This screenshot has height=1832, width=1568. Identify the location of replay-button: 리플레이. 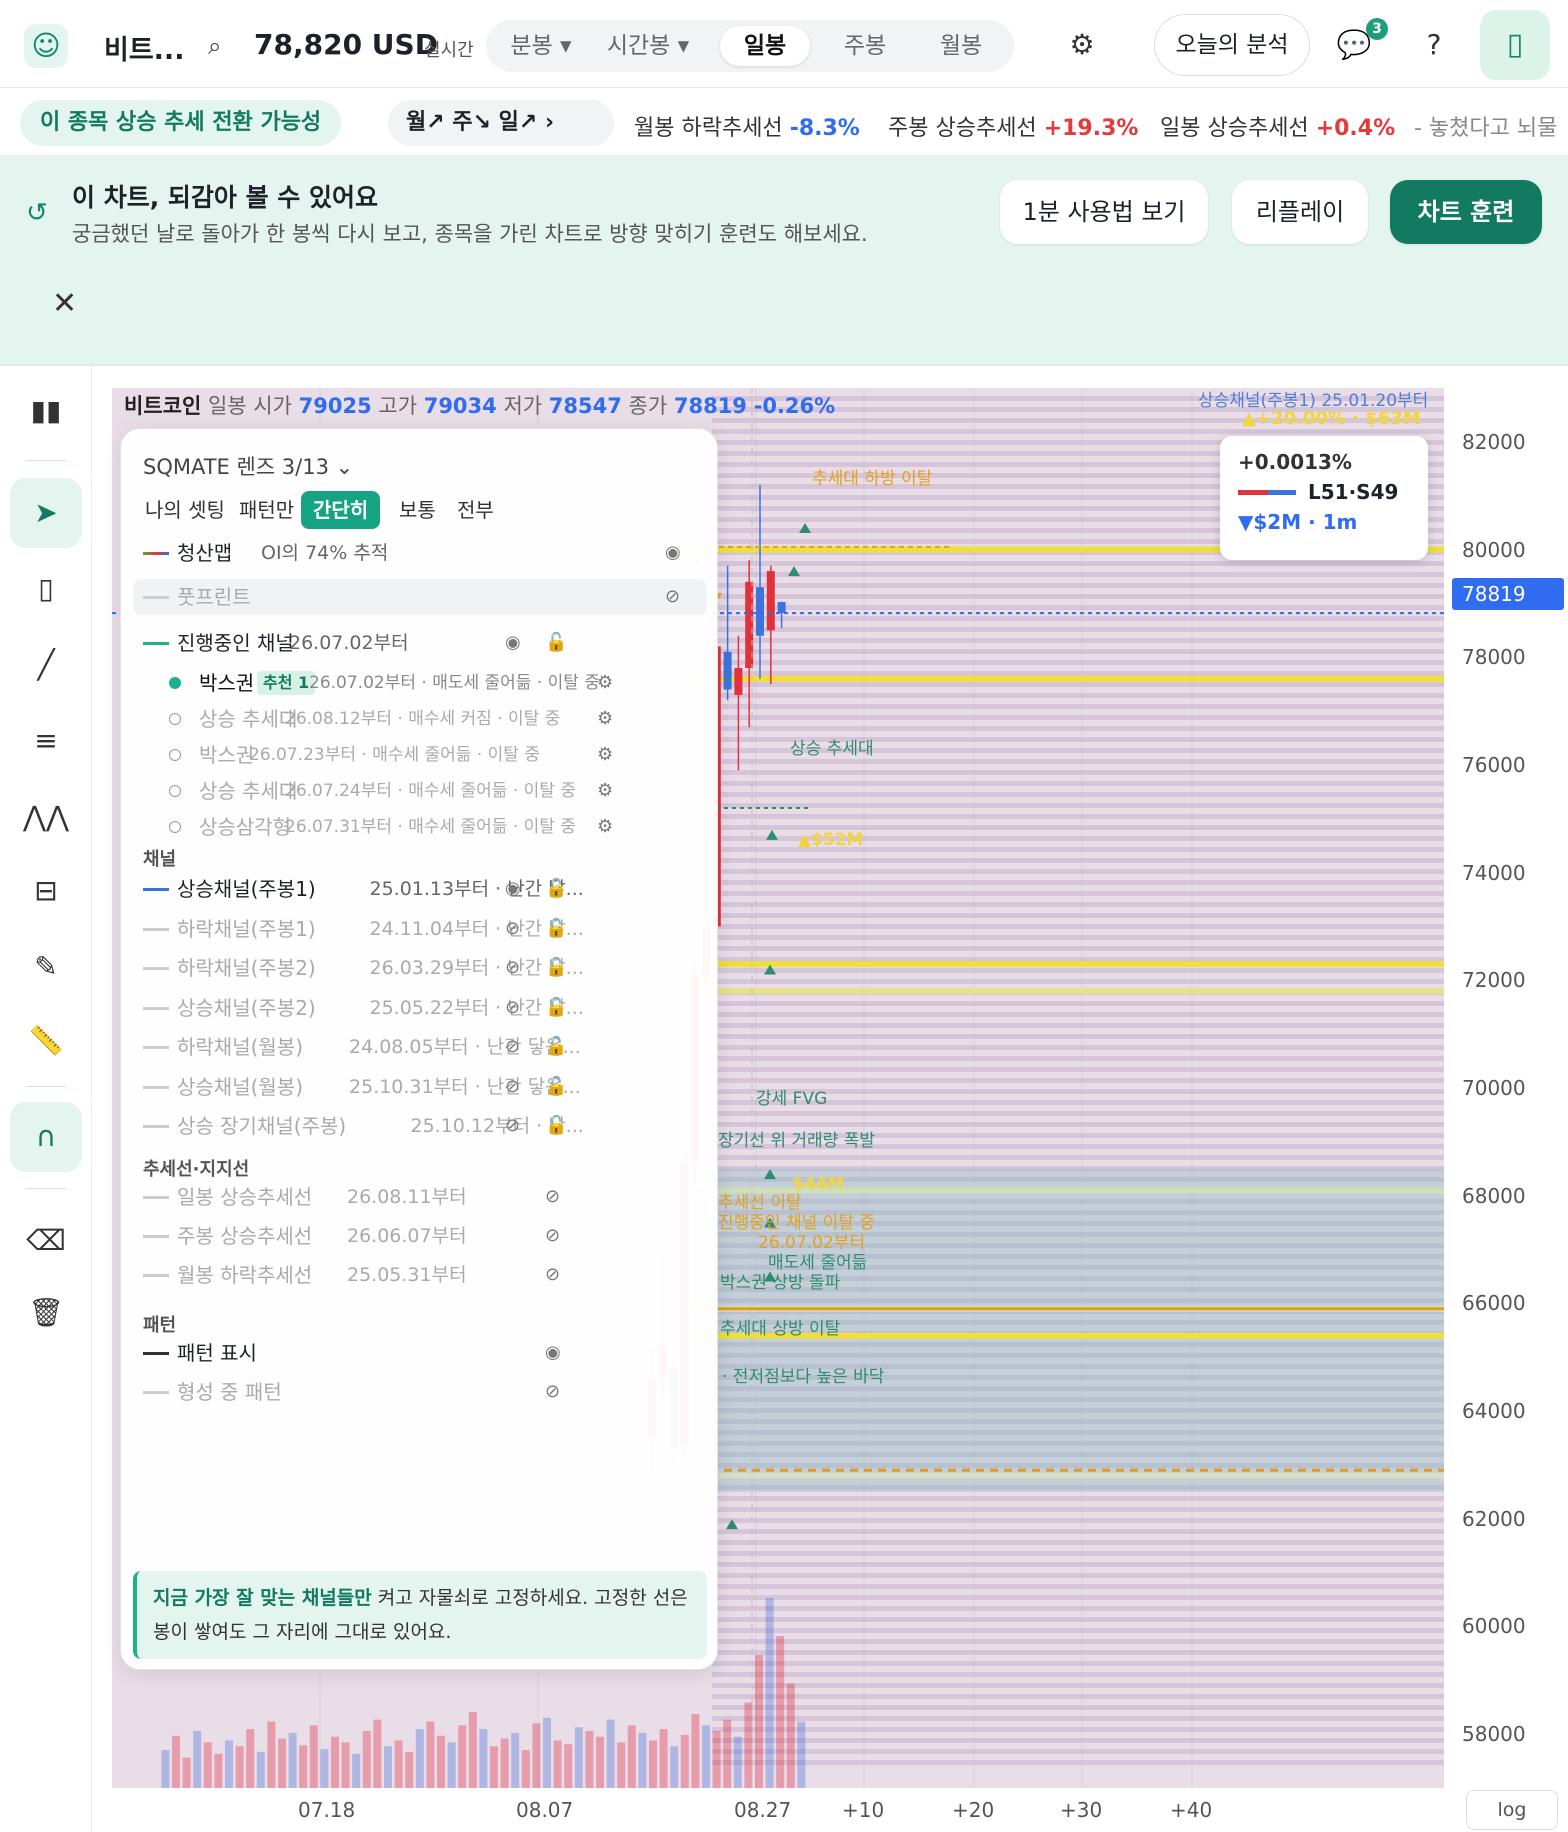
(1300, 212).